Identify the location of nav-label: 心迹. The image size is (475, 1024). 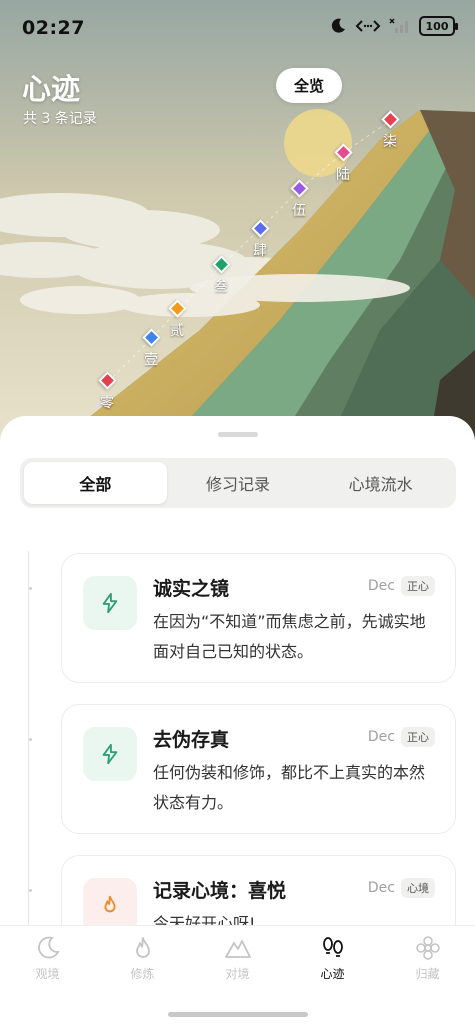
(332, 974).